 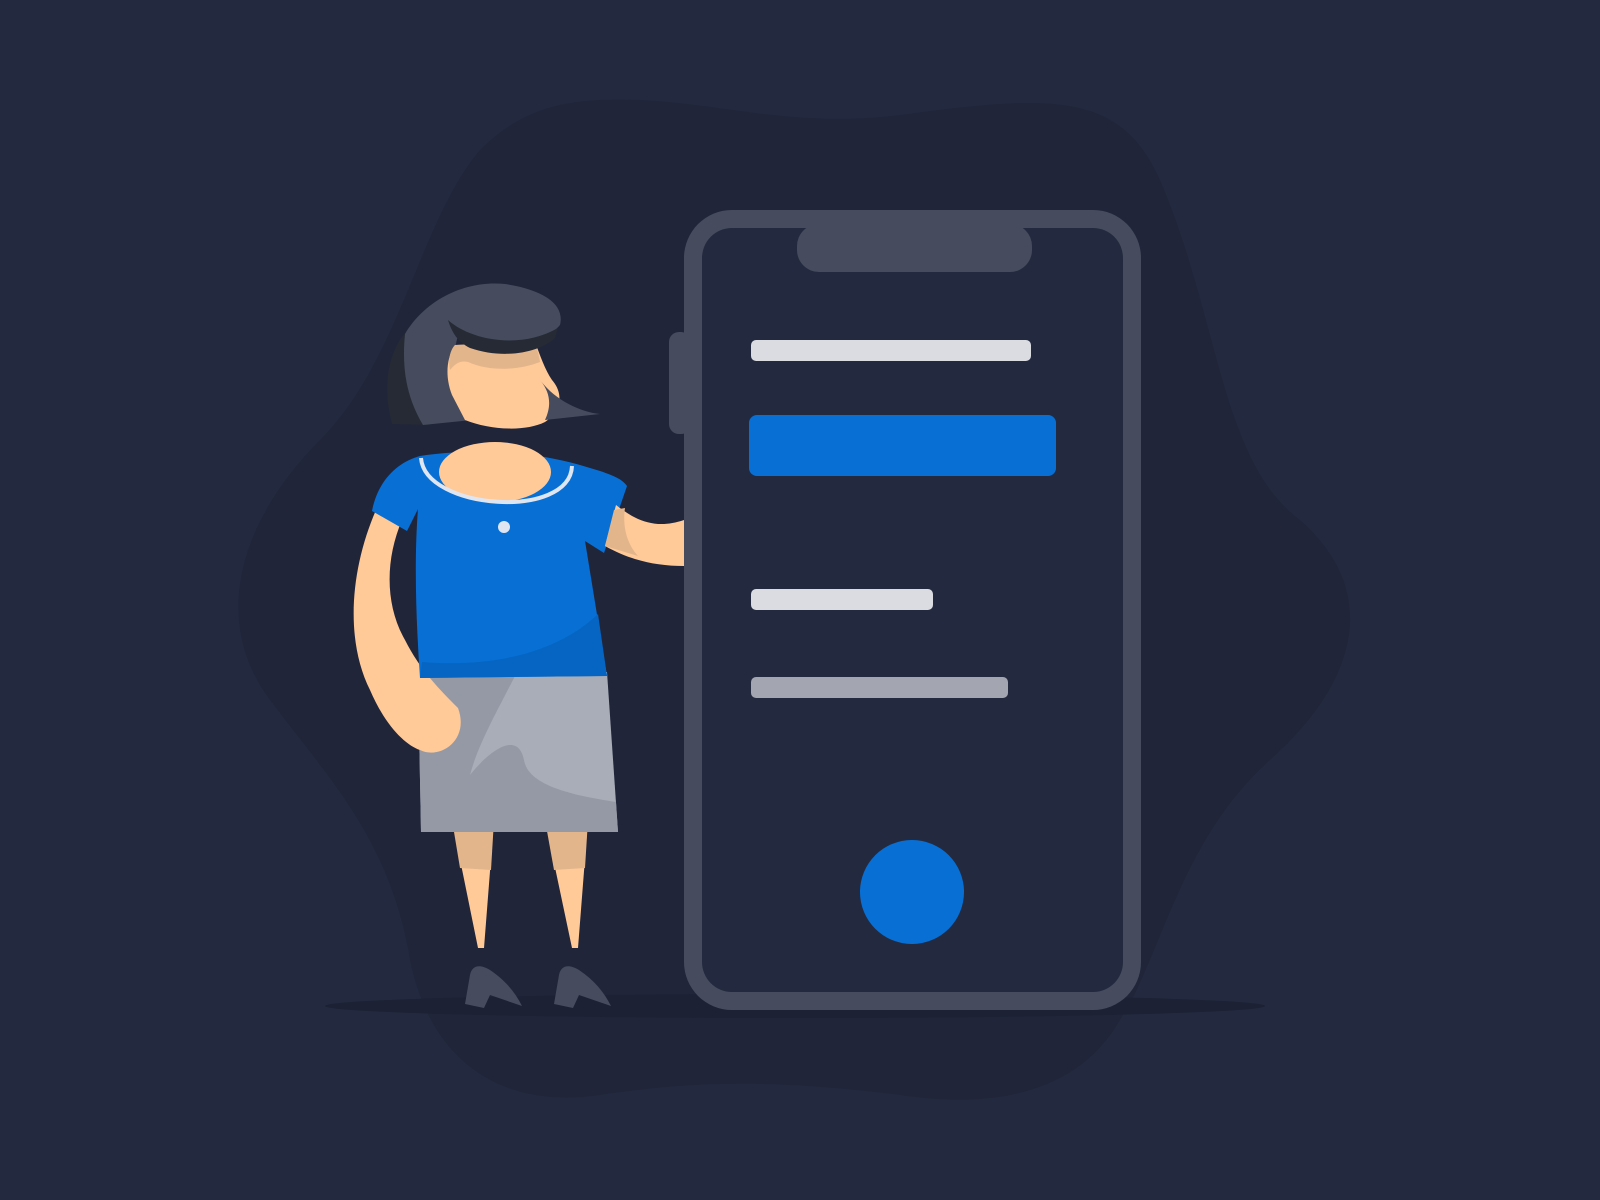 What do you see at coordinates (912, 892) in the screenshot?
I see `screen-round-button` at bounding box center [912, 892].